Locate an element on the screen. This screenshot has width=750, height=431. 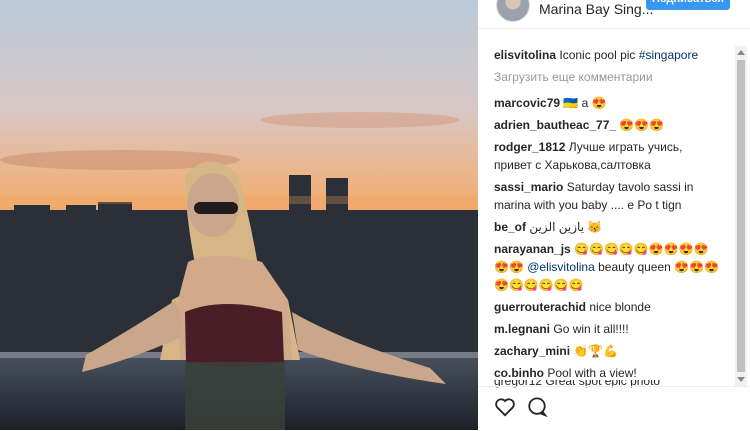
scroll-down-icon is located at coordinates (741, 379).